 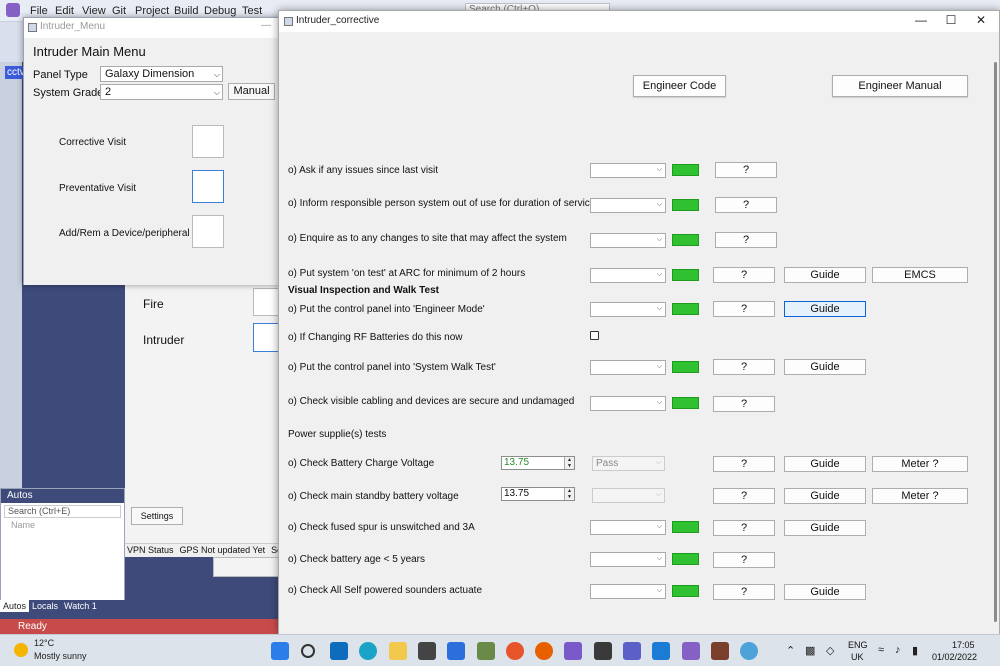 What do you see at coordinates (80, 606) in the screenshot?
I see `tab-watch-1: Watch 1` at bounding box center [80, 606].